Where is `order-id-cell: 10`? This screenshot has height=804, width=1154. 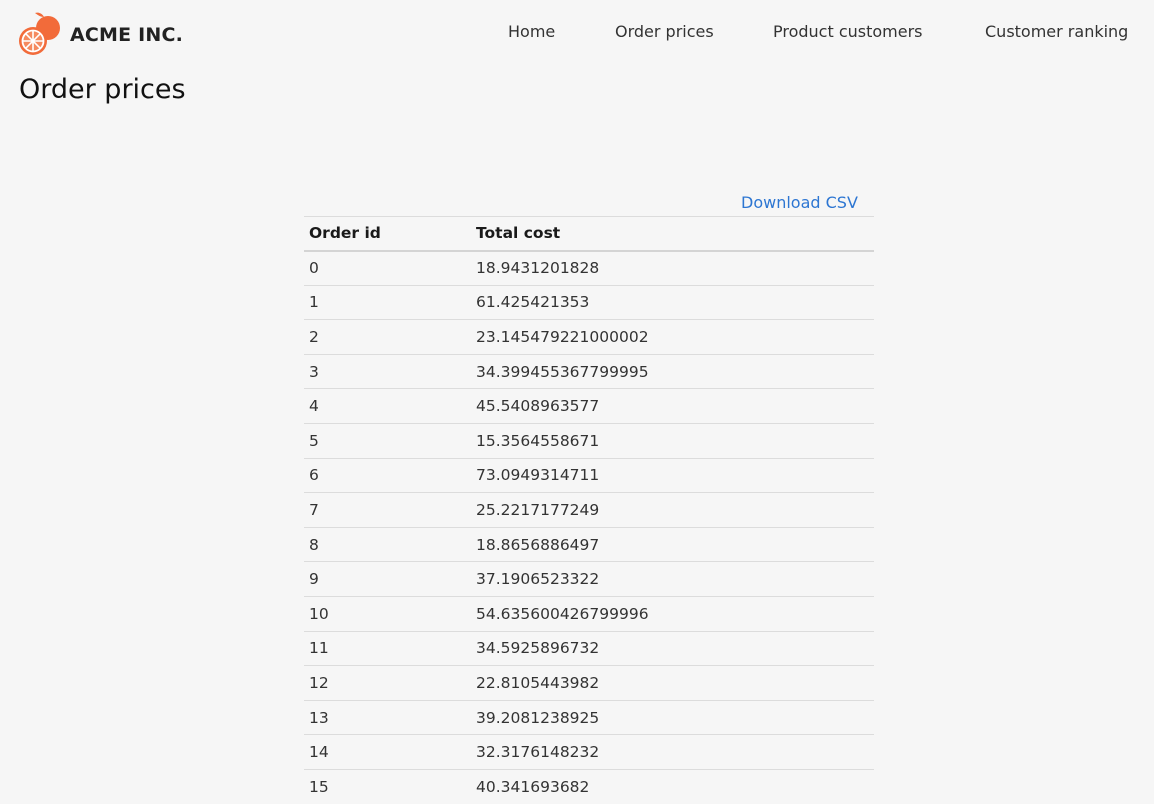
order-id-cell: 10 is located at coordinates (387, 613).